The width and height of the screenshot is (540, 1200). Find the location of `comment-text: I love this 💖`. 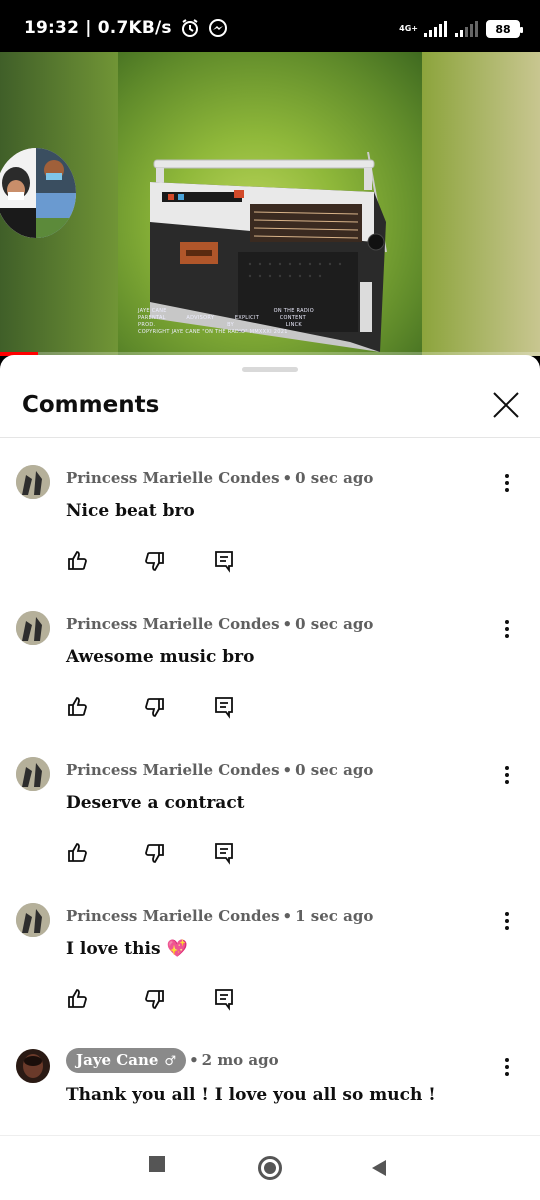

comment-text: I love this 💖 is located at coordinates (127, 949).